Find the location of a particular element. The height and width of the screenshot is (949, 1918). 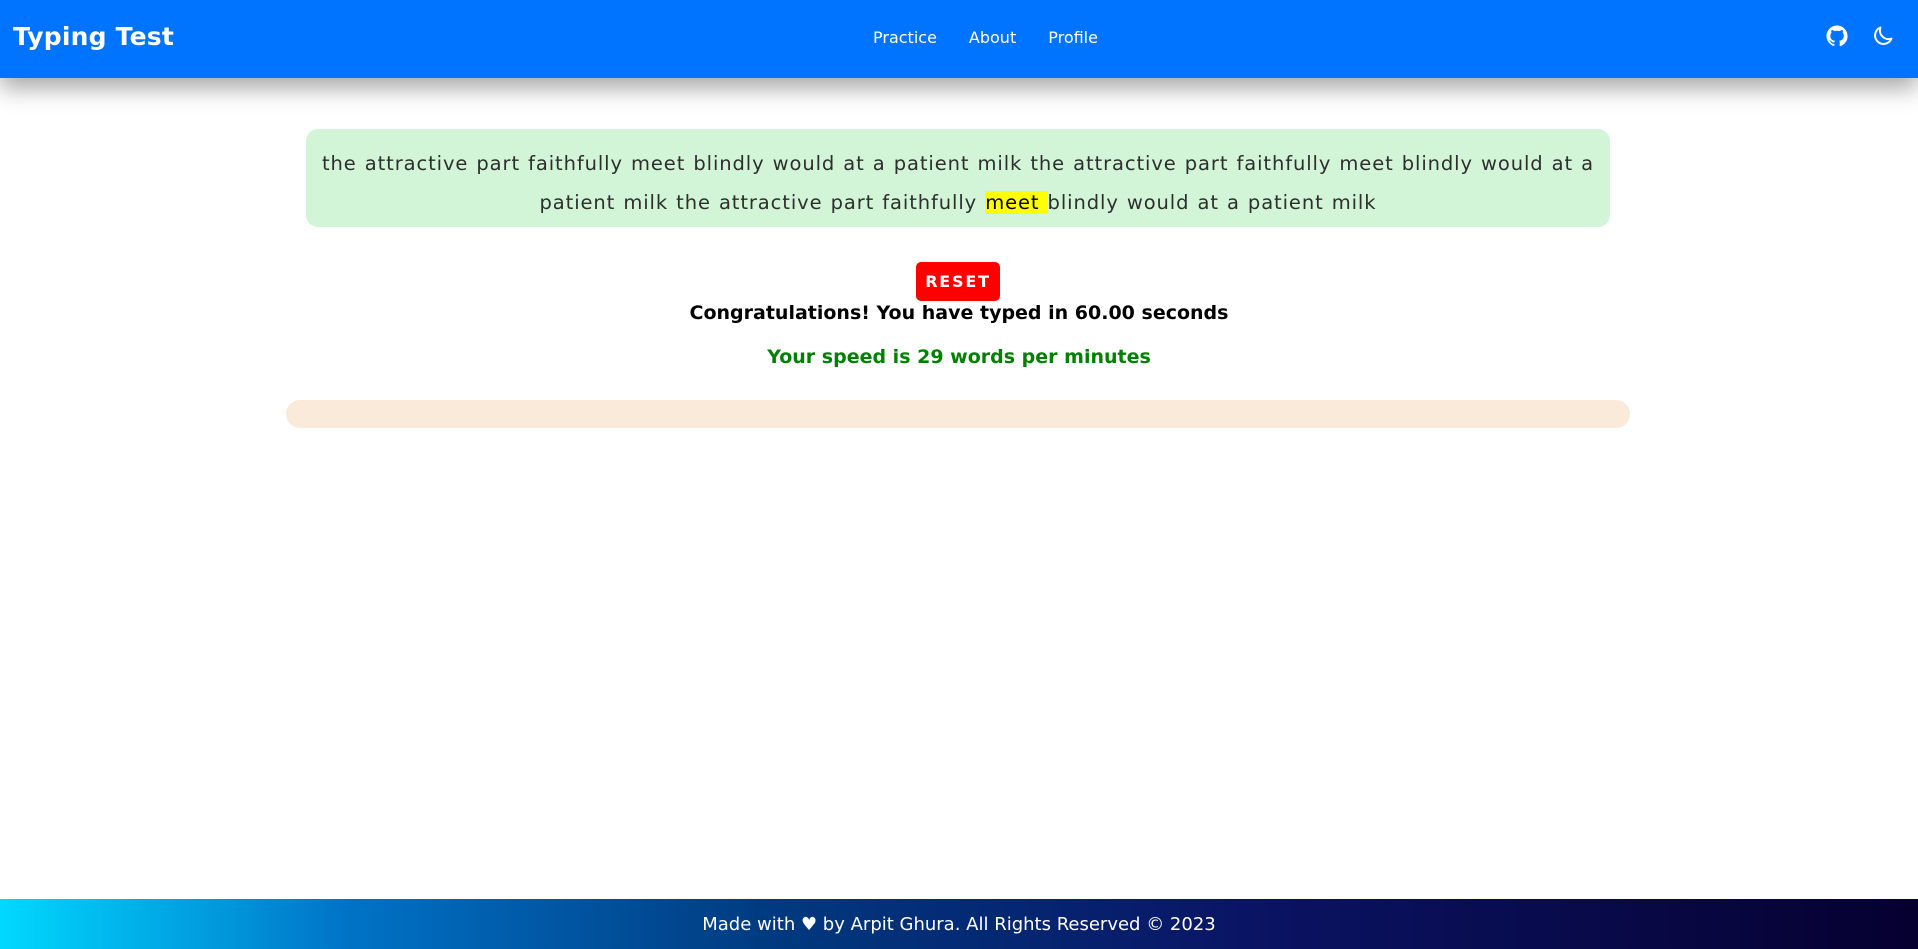

current-word: meet is located at coordinates (1016, 202).